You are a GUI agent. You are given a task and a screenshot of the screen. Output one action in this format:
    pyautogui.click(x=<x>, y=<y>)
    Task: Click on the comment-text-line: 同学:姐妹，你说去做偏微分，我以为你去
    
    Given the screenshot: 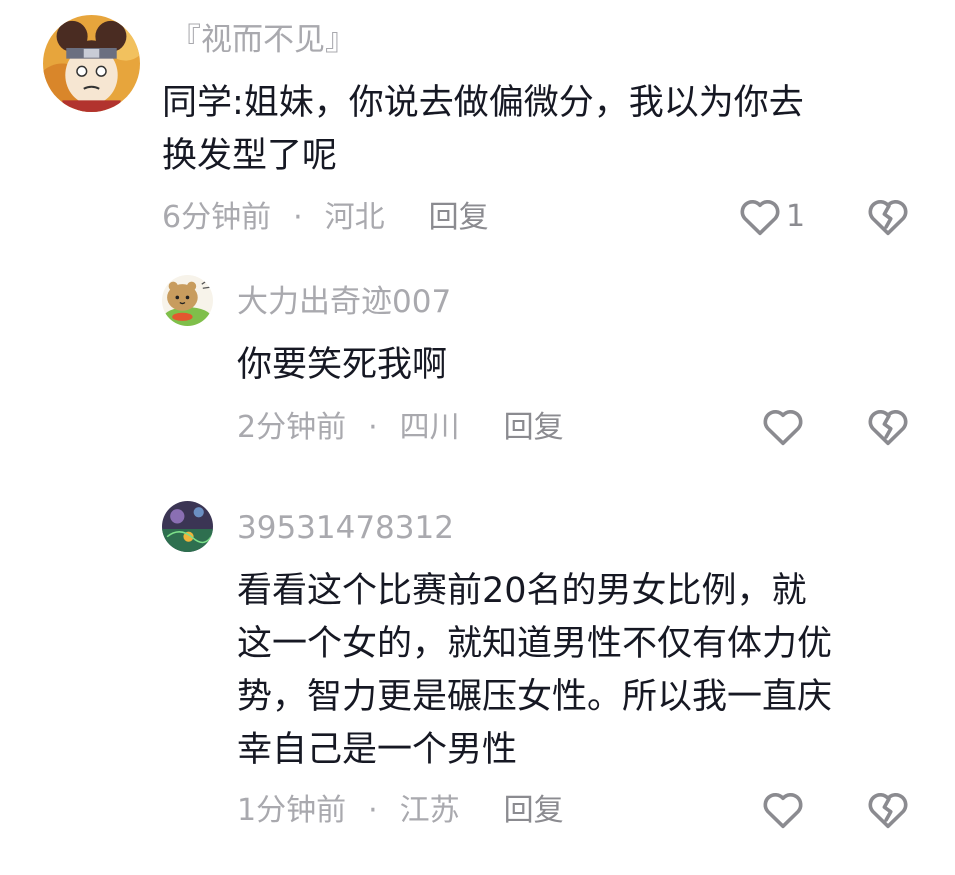 What is the action you would take?
    pyautogui.click(x=483, y=103)
    